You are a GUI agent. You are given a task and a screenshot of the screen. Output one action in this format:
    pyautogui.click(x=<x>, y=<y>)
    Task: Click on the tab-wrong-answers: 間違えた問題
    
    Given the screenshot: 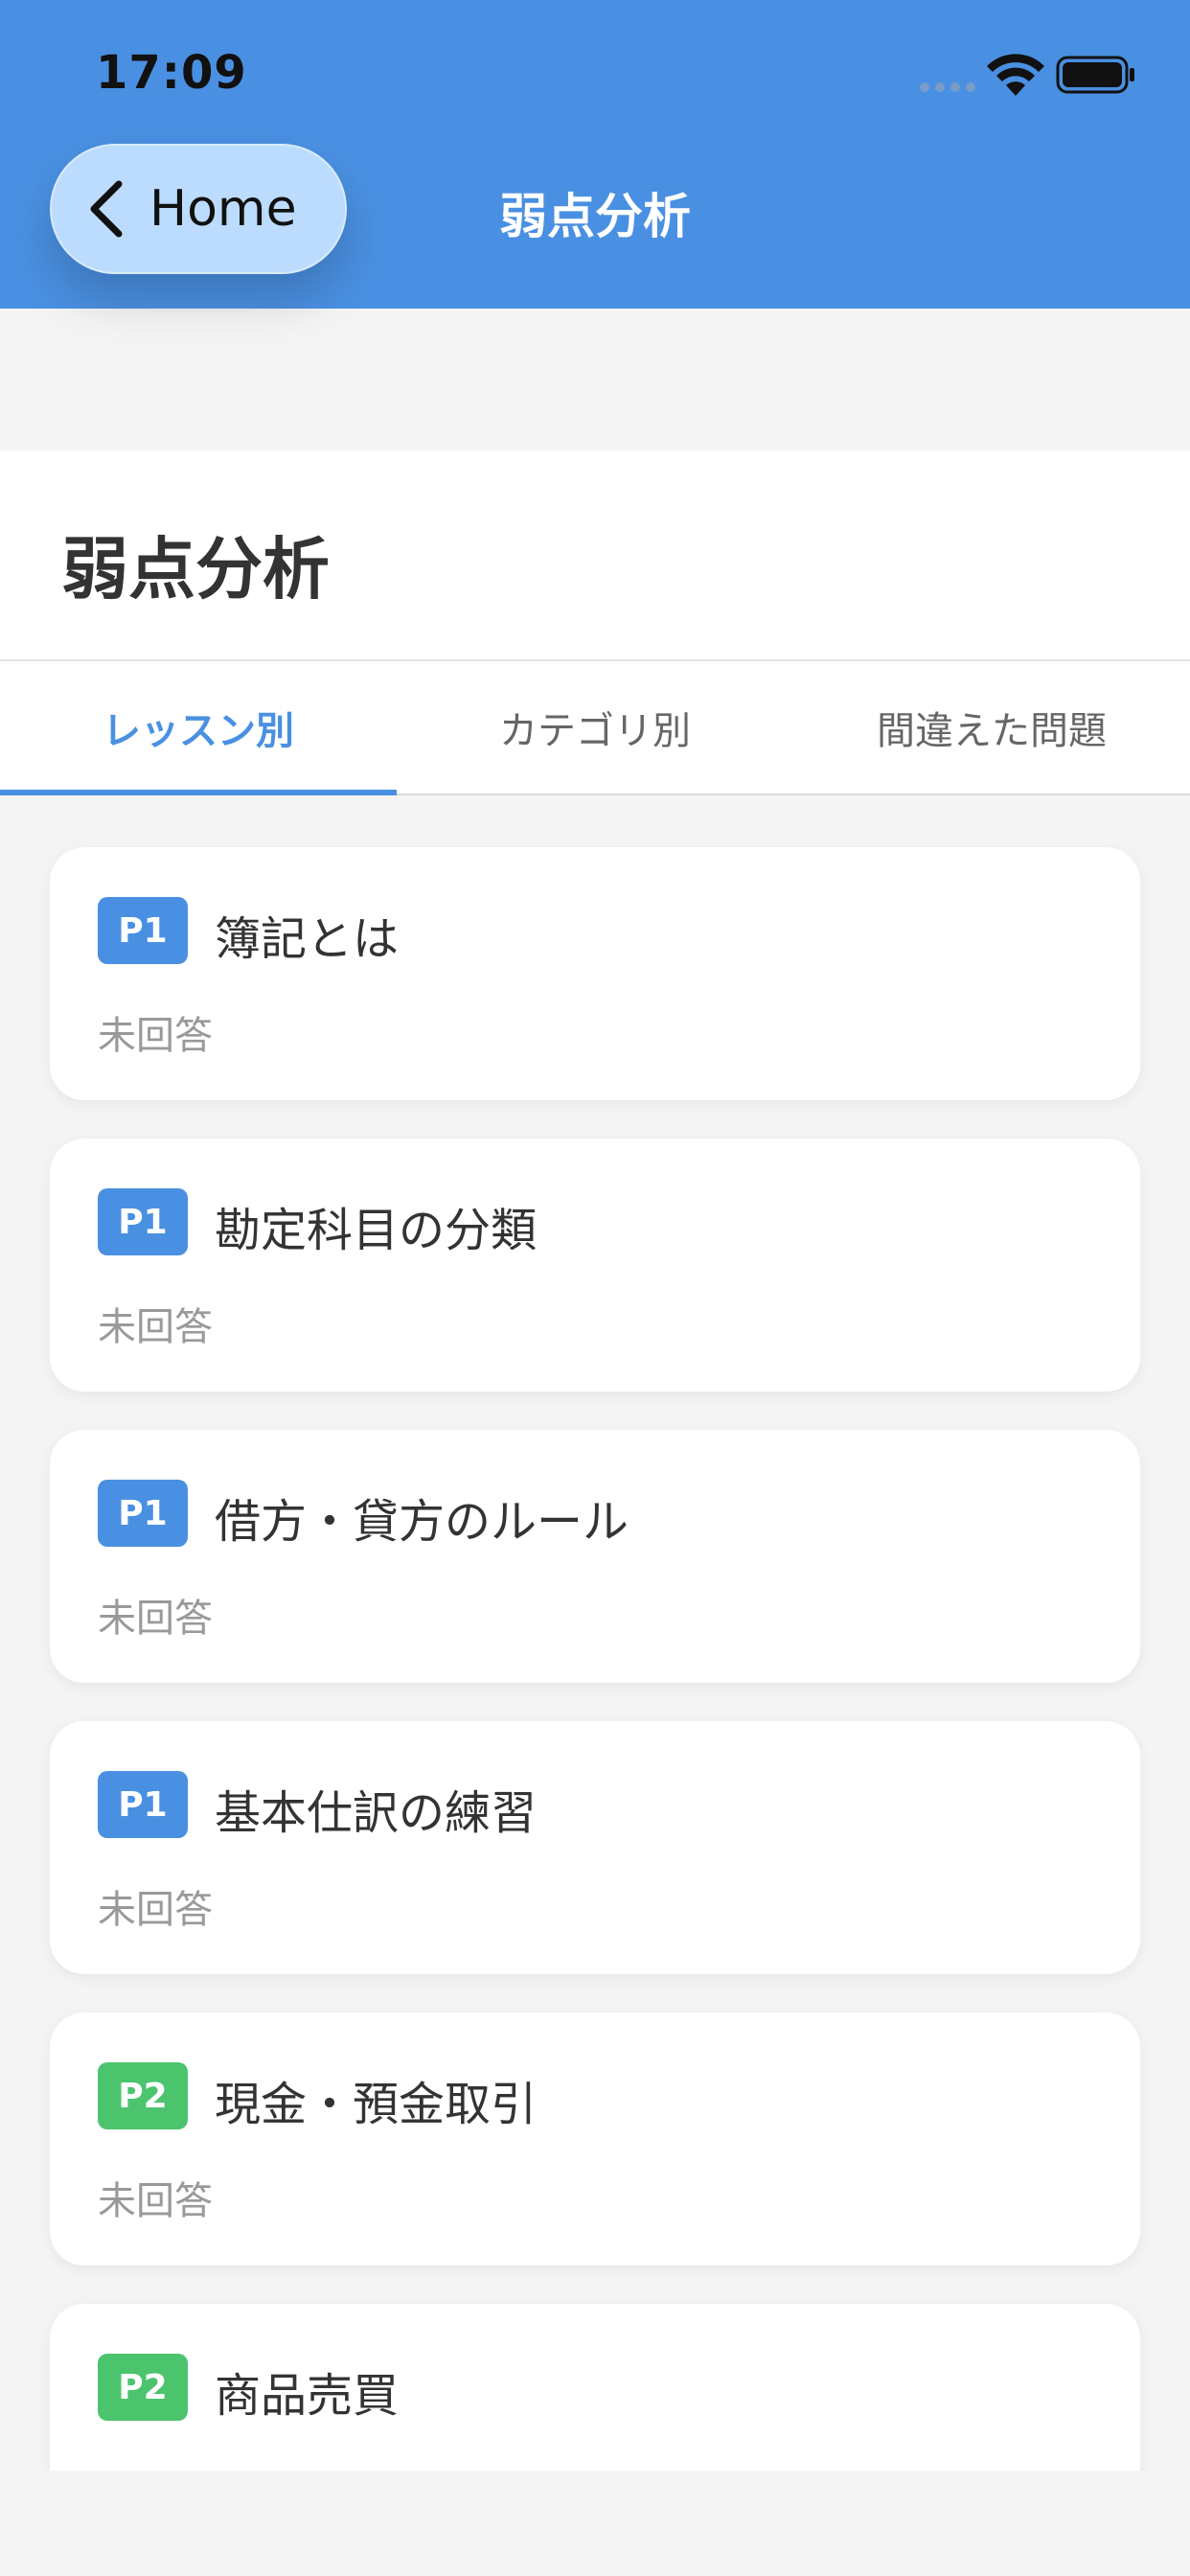 What is the action you would take?
    pyautogui.click(x=991, y=727)
    